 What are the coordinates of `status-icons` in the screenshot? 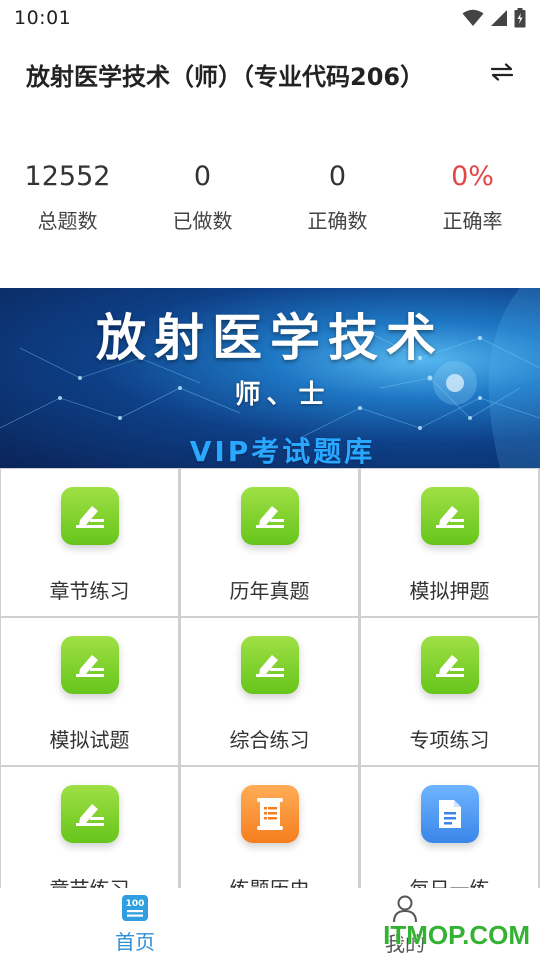 It's located at (494, 18).